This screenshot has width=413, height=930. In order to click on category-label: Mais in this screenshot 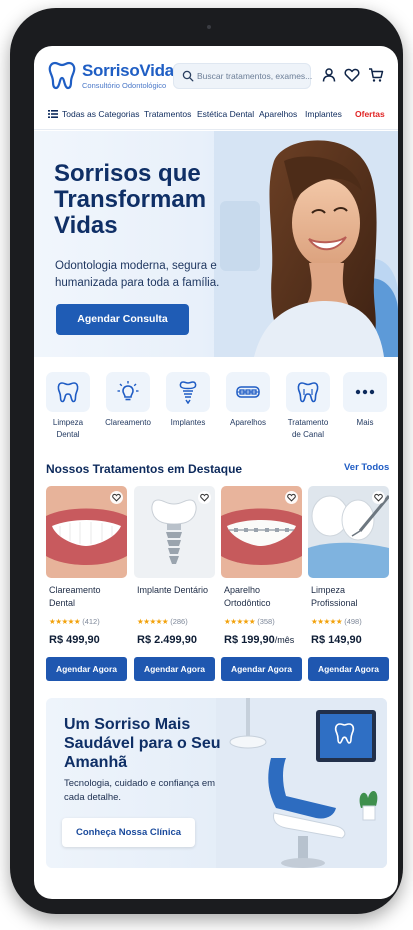, I will do `click(365, 422)`.